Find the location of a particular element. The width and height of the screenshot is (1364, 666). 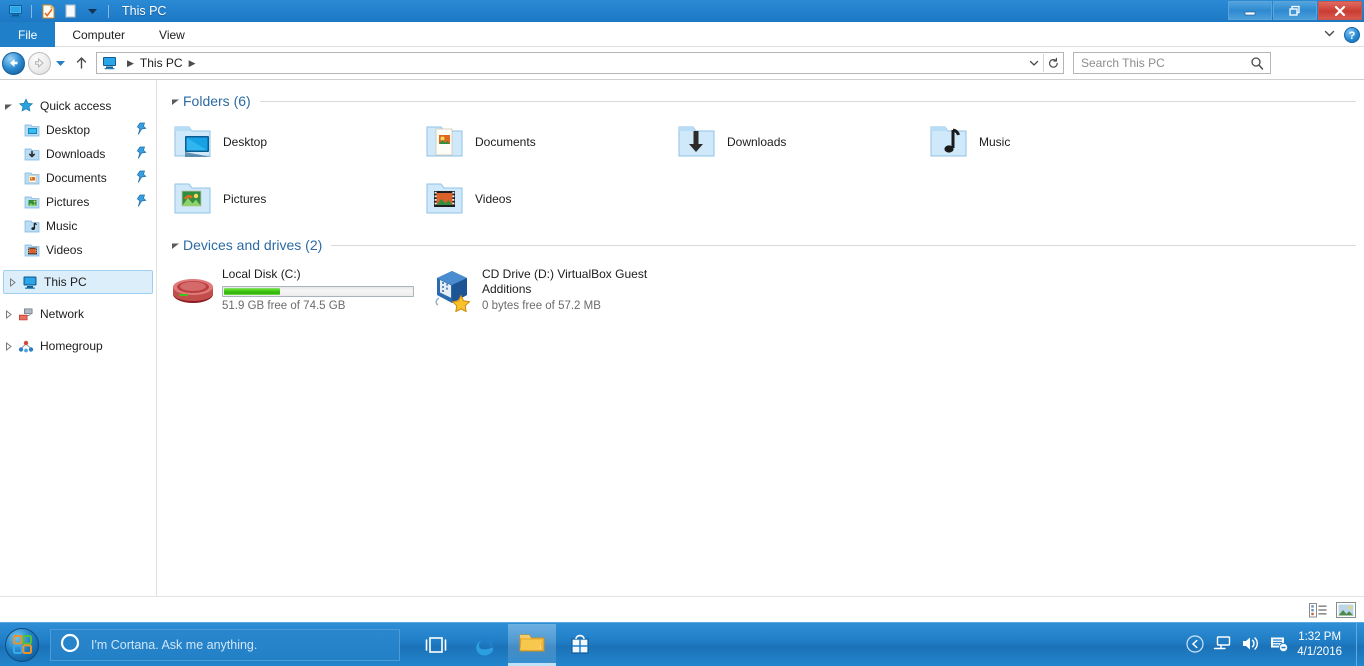

chevron-down-icon is located at coordinates (1329, 35).